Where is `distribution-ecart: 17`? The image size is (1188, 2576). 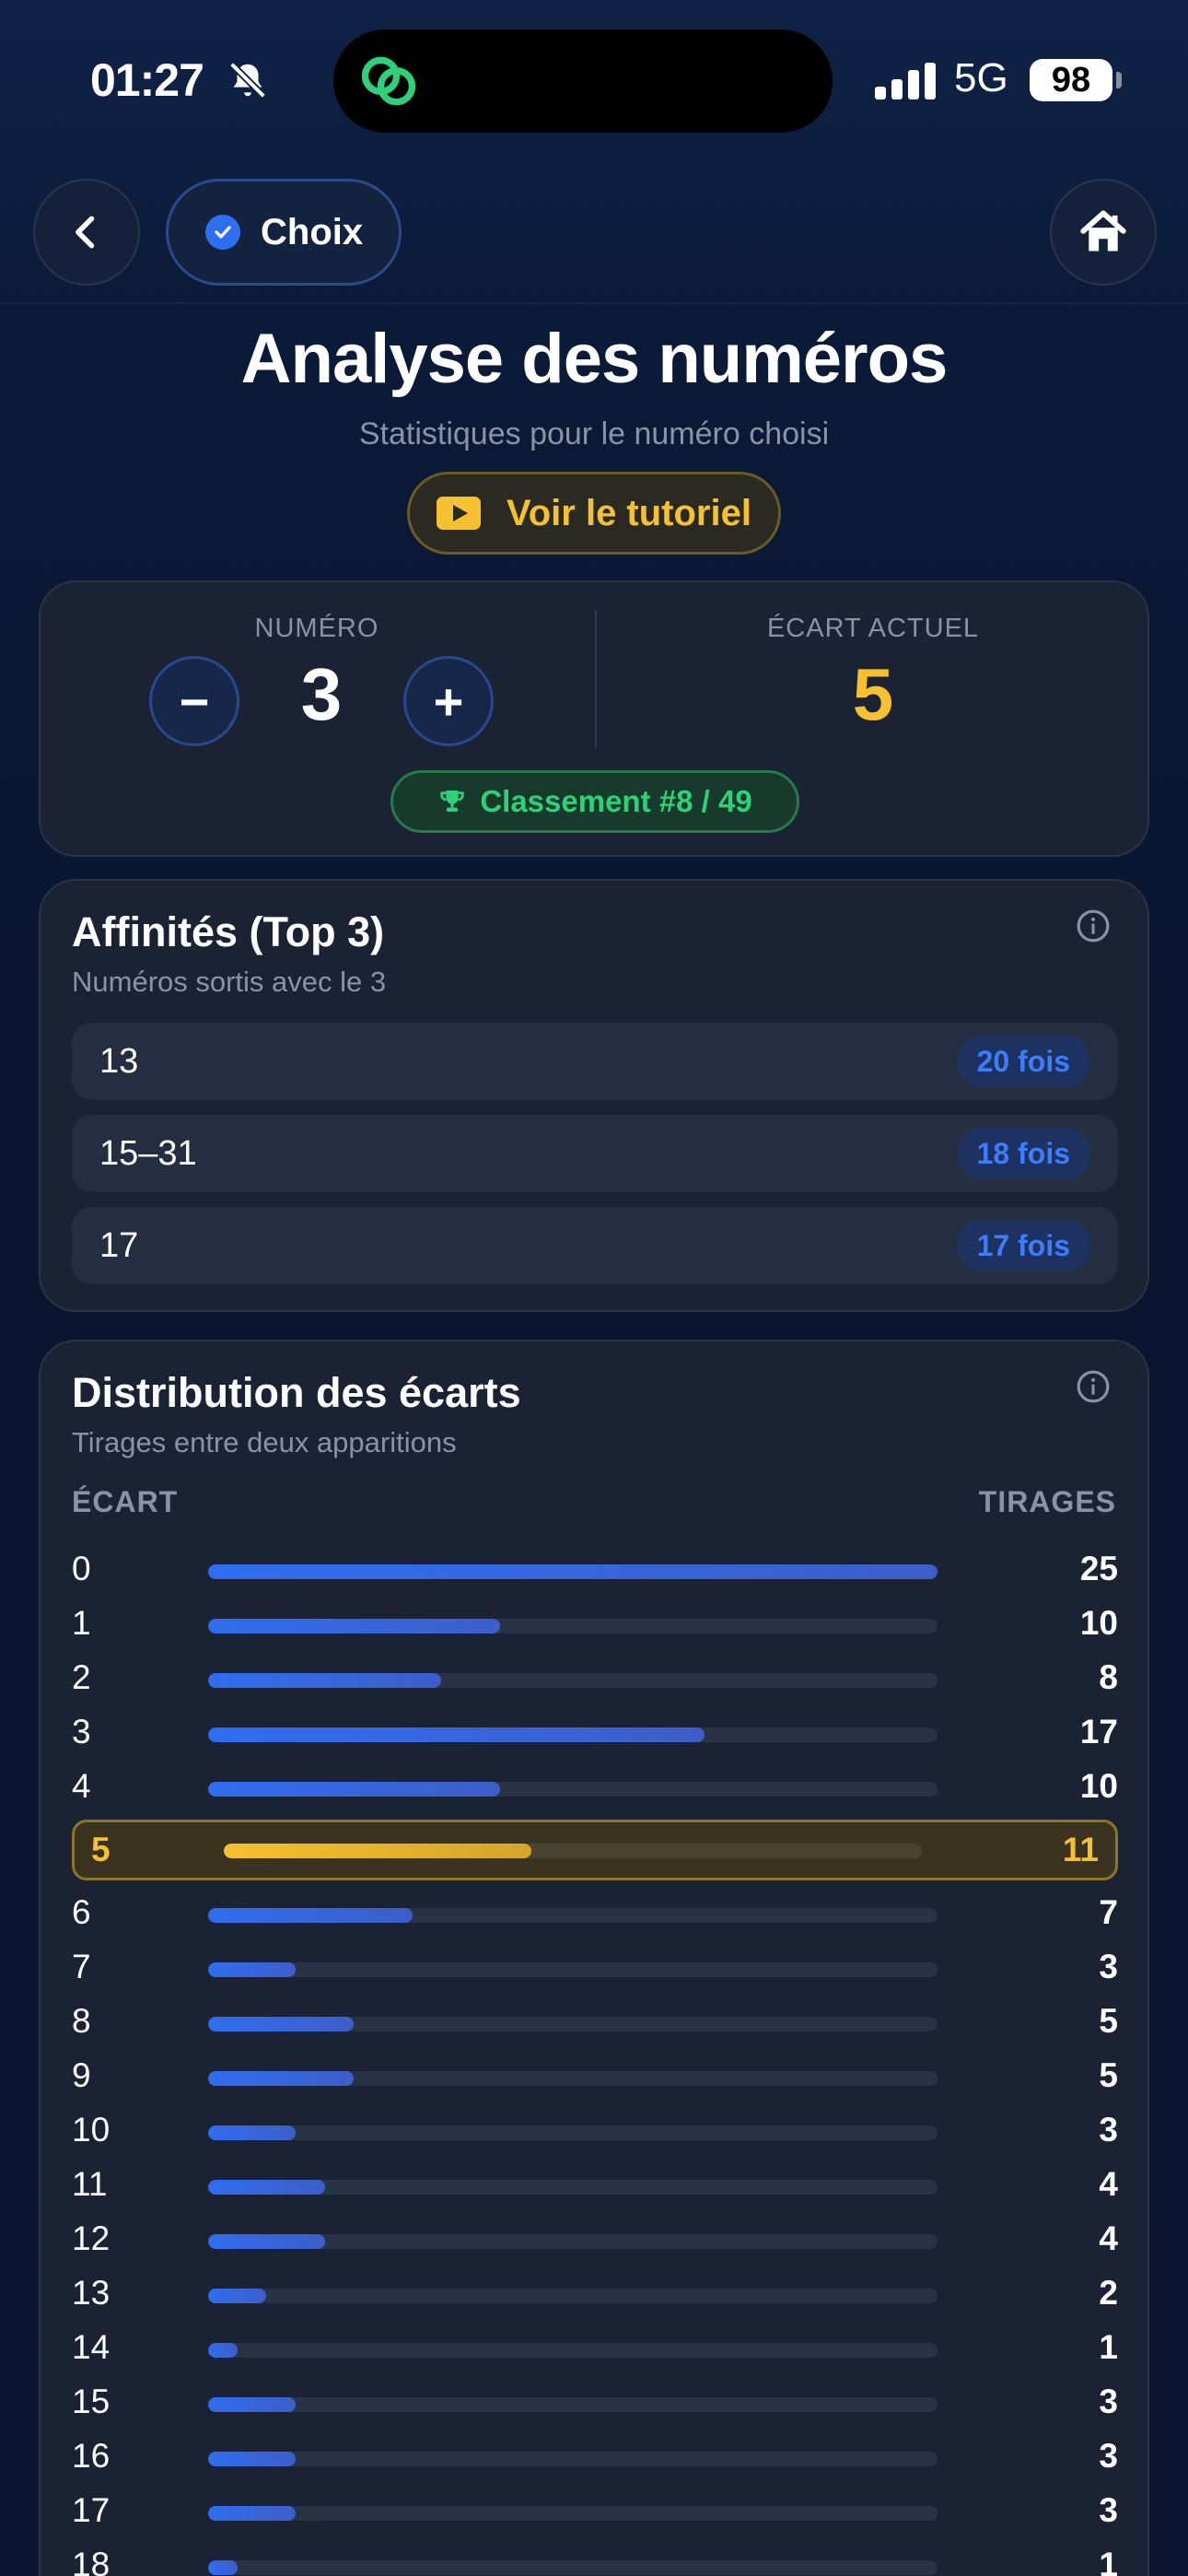 distribution-ecart: 17 is located at coordinates (91, 2510).